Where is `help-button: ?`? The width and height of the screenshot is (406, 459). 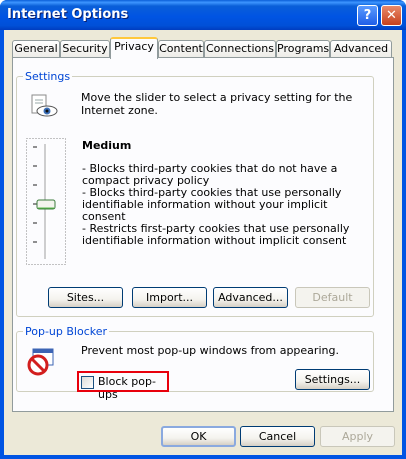 help-button: ? is located at coordinates (367, 15).